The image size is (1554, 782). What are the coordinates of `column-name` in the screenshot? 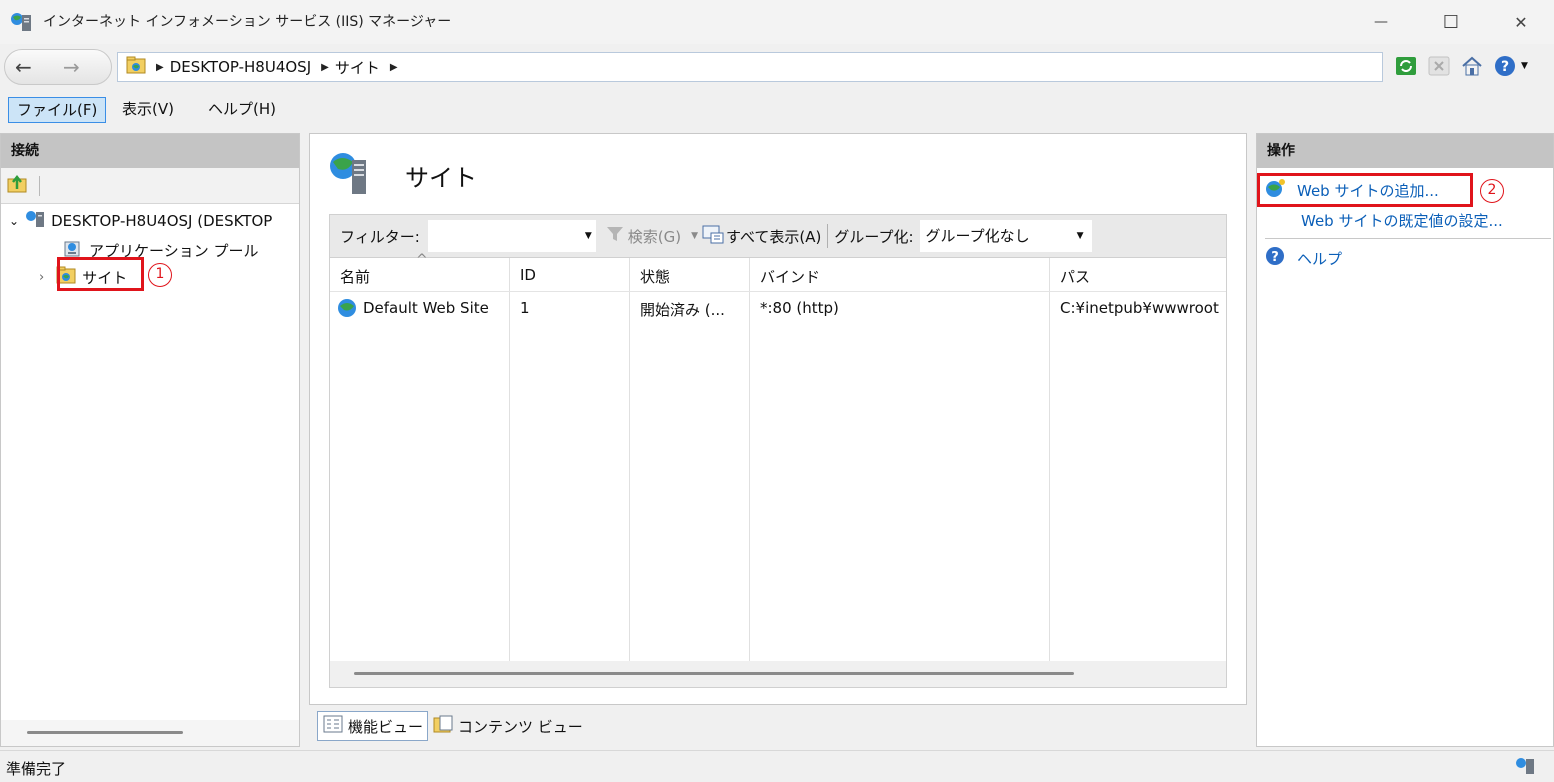 It's located at (420, 460).